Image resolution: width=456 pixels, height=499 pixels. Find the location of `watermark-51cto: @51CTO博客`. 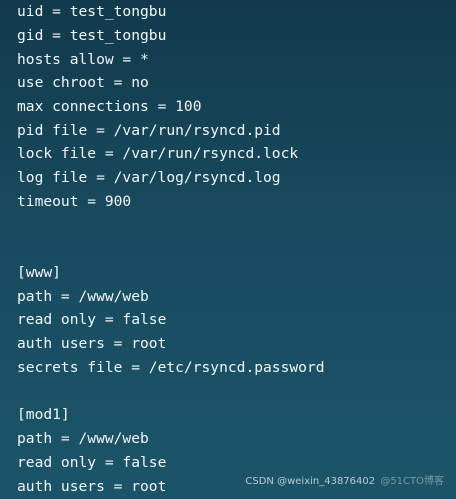

watermark-51cto: @51CTO博客 is located at coordinates (412, 481).